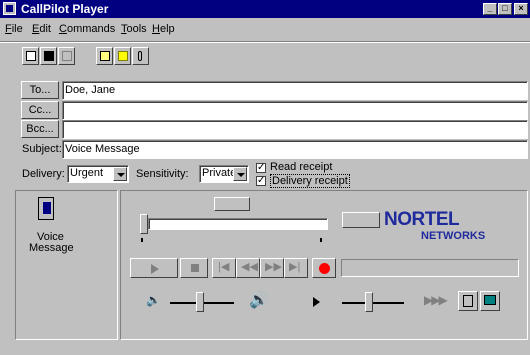 The width and height of the screenshot is (530, 355). I want to click on play-button, so click(154, 268).